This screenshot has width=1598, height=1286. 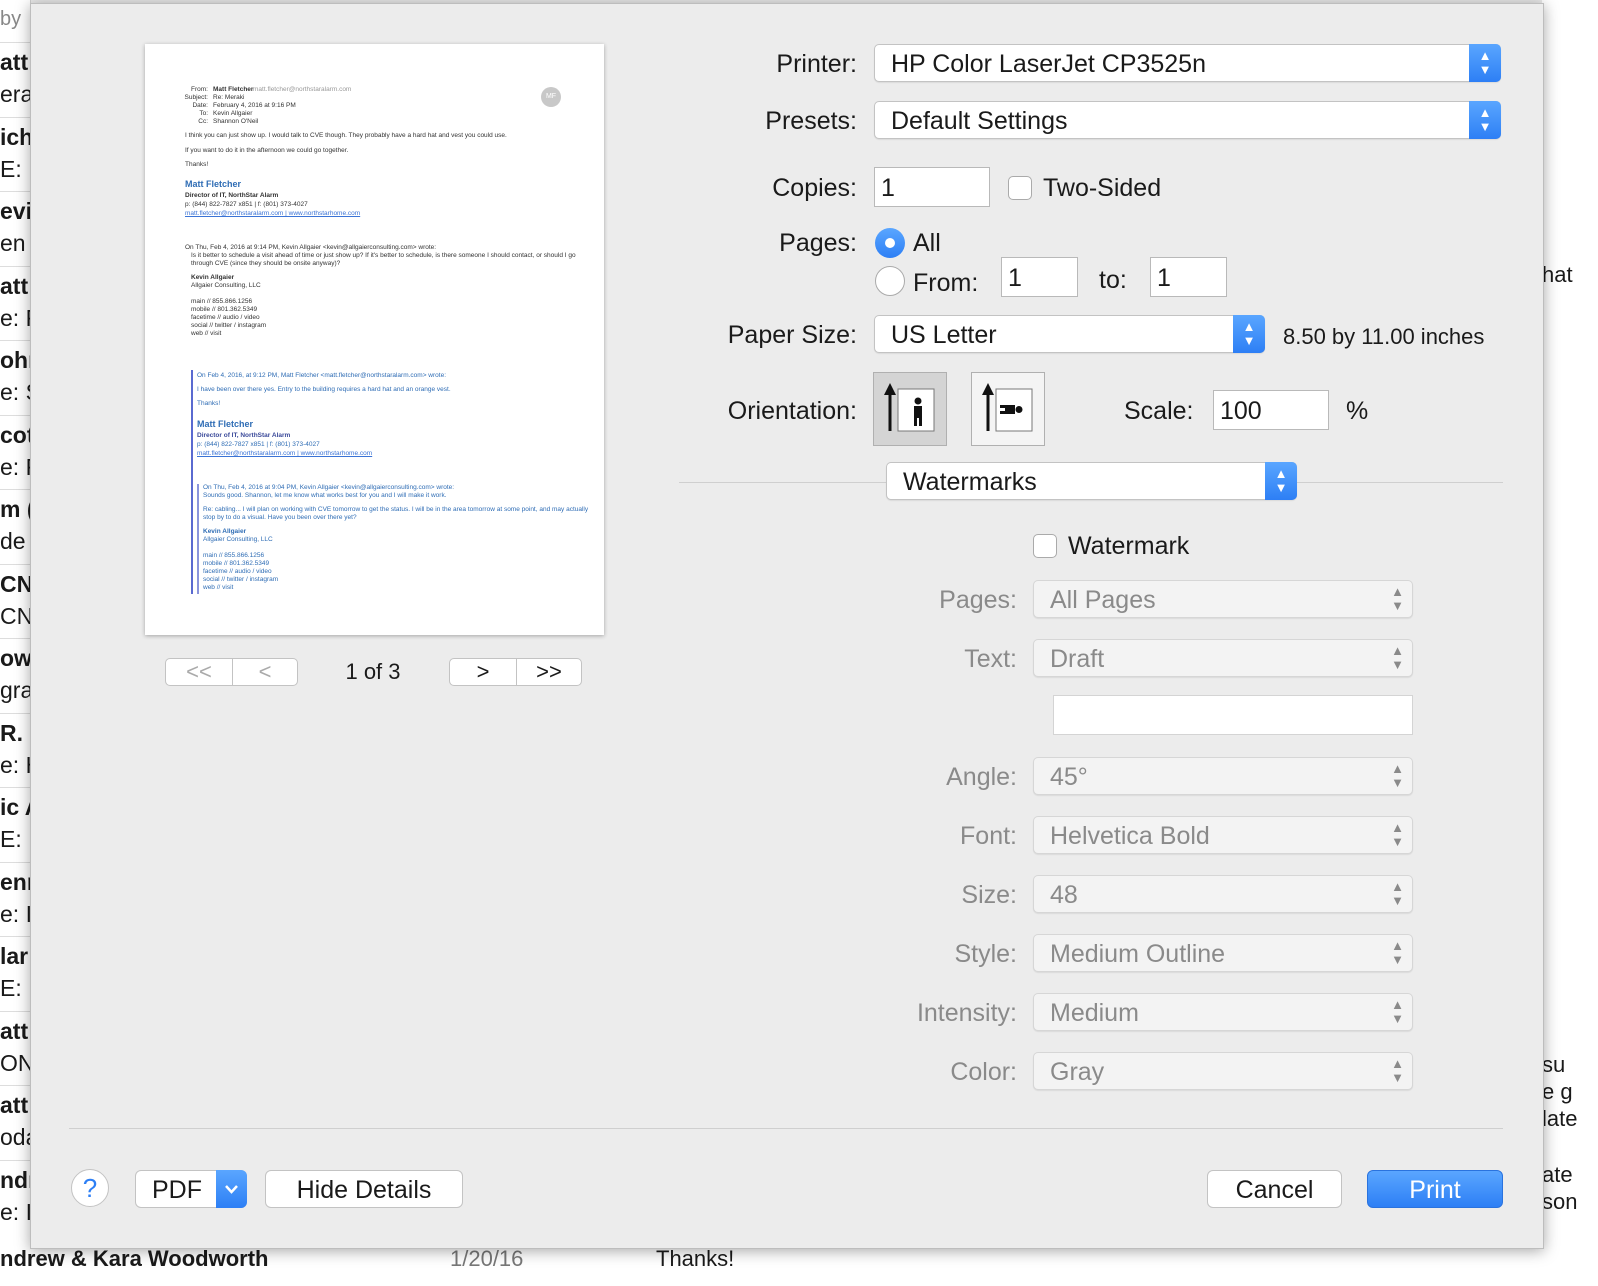 What do you see at coordinates (15, 764) in the screenshot?
I see `mail-preview: e: H` at bounding box center [15, 764].